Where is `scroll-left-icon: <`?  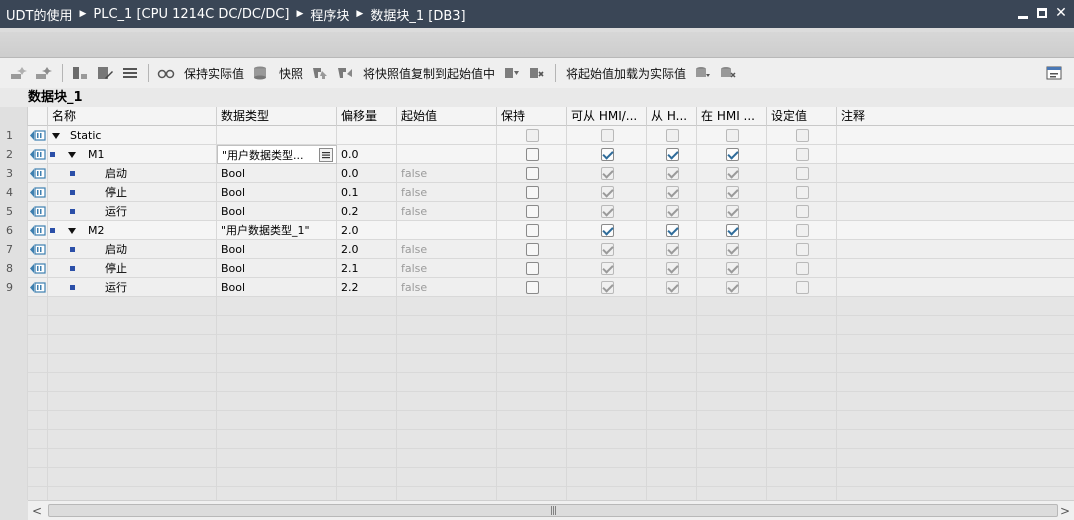 scroll-left-icon: < is located at coordinates (37, 510).